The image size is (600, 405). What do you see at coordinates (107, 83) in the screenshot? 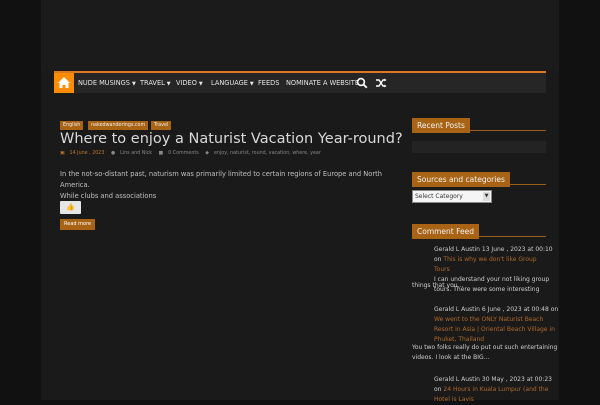
I see `nav-item-nude-musings: NUDE MUSINGS ▼` at bounding box center [107, 83].